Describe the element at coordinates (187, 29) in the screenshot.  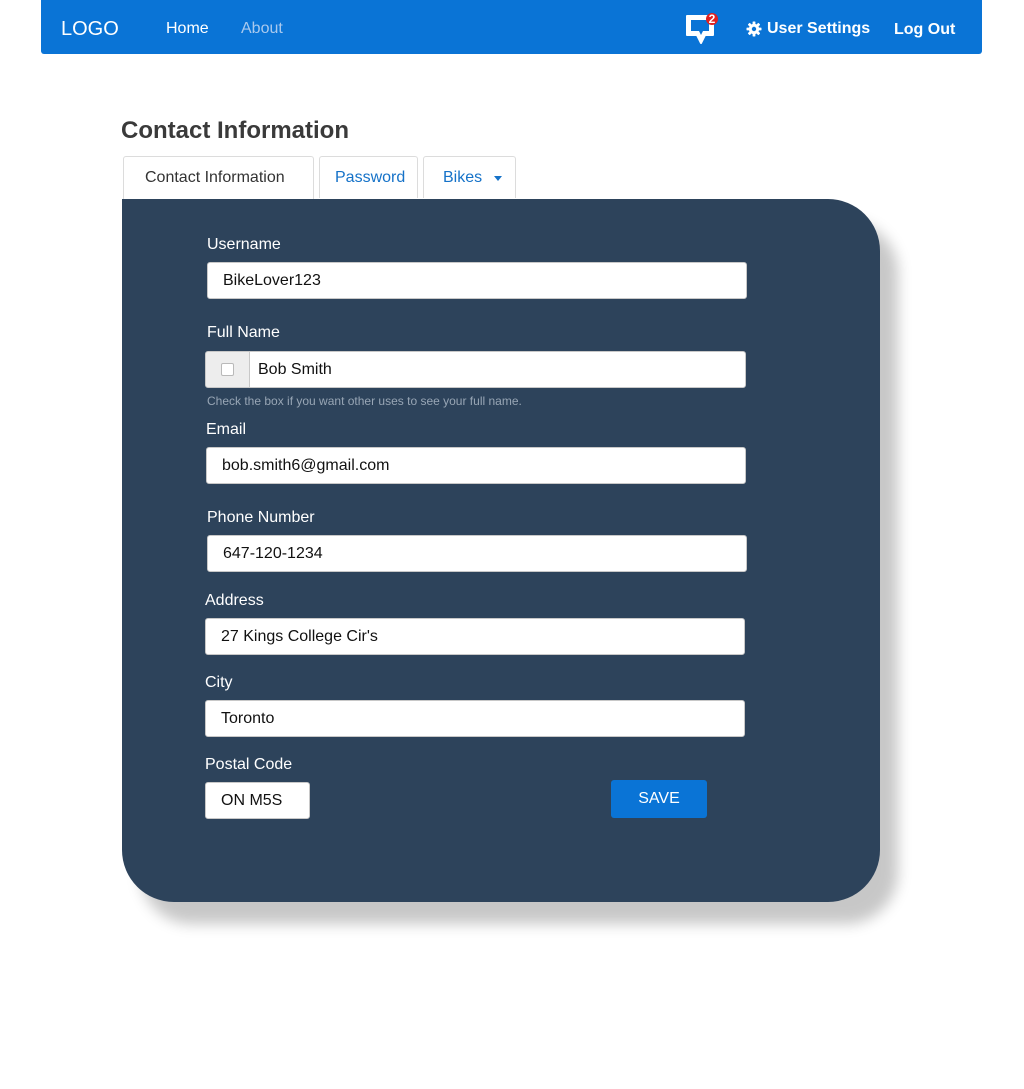
I see `nav-home-link: Home` at that location.